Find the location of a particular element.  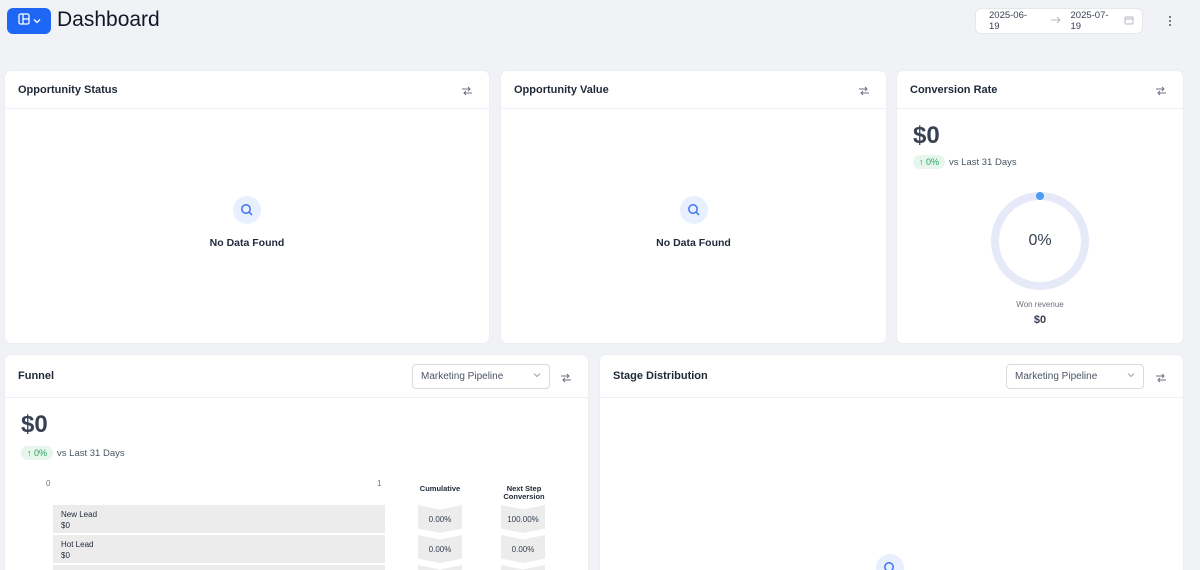

card-header: Funnel Marketing Pipeline is located at coordinates (296, 376).